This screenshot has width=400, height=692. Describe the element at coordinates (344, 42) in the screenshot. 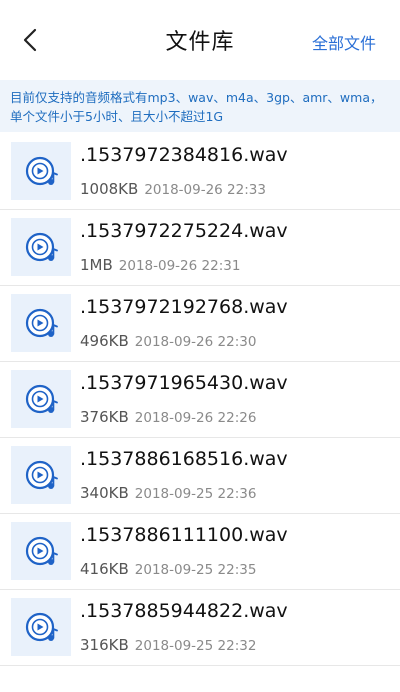

I see `all-files-button: 全部文件` at that location.